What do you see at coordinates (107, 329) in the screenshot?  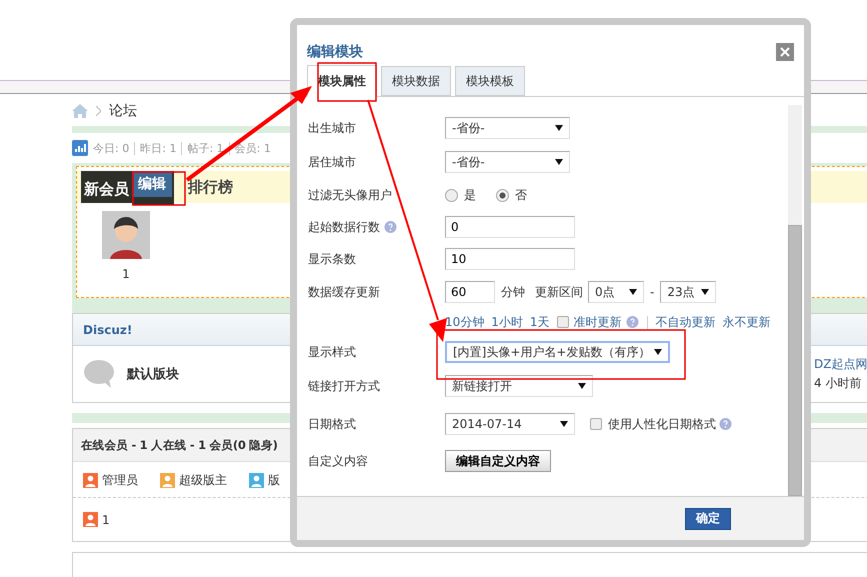 I see `category-title: Discuz!` at bounding box center [107, 329].